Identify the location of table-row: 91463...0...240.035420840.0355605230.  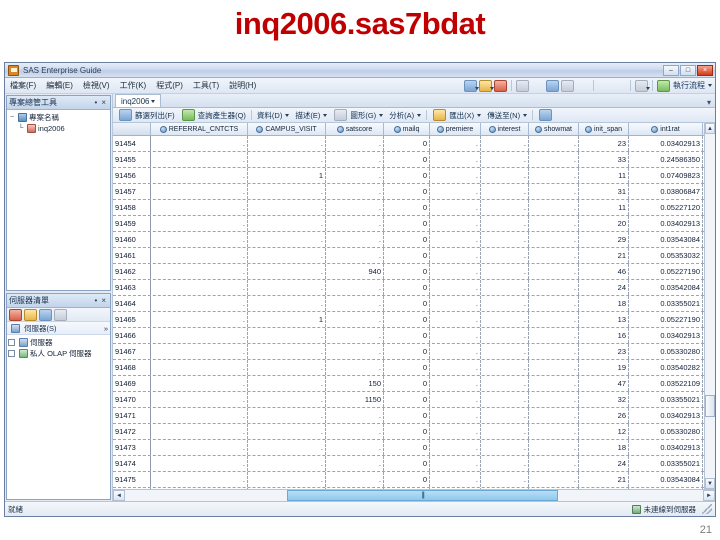
(408, 288).